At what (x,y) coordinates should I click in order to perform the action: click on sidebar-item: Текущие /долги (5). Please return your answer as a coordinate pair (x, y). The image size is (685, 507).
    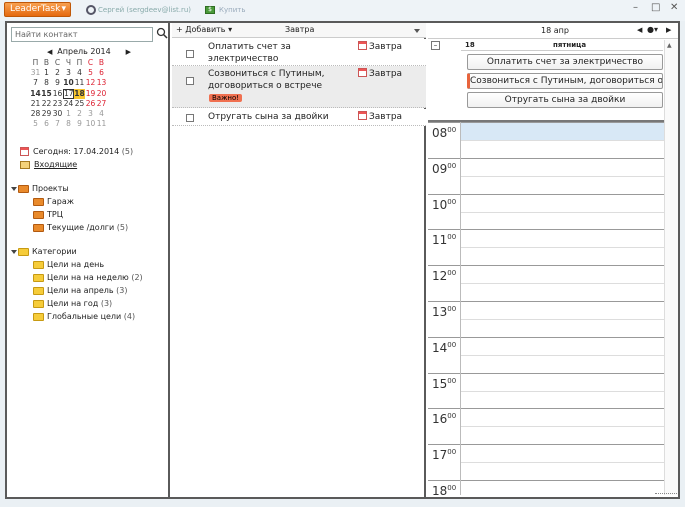
    Looking at the image, I should click on (80, 228).